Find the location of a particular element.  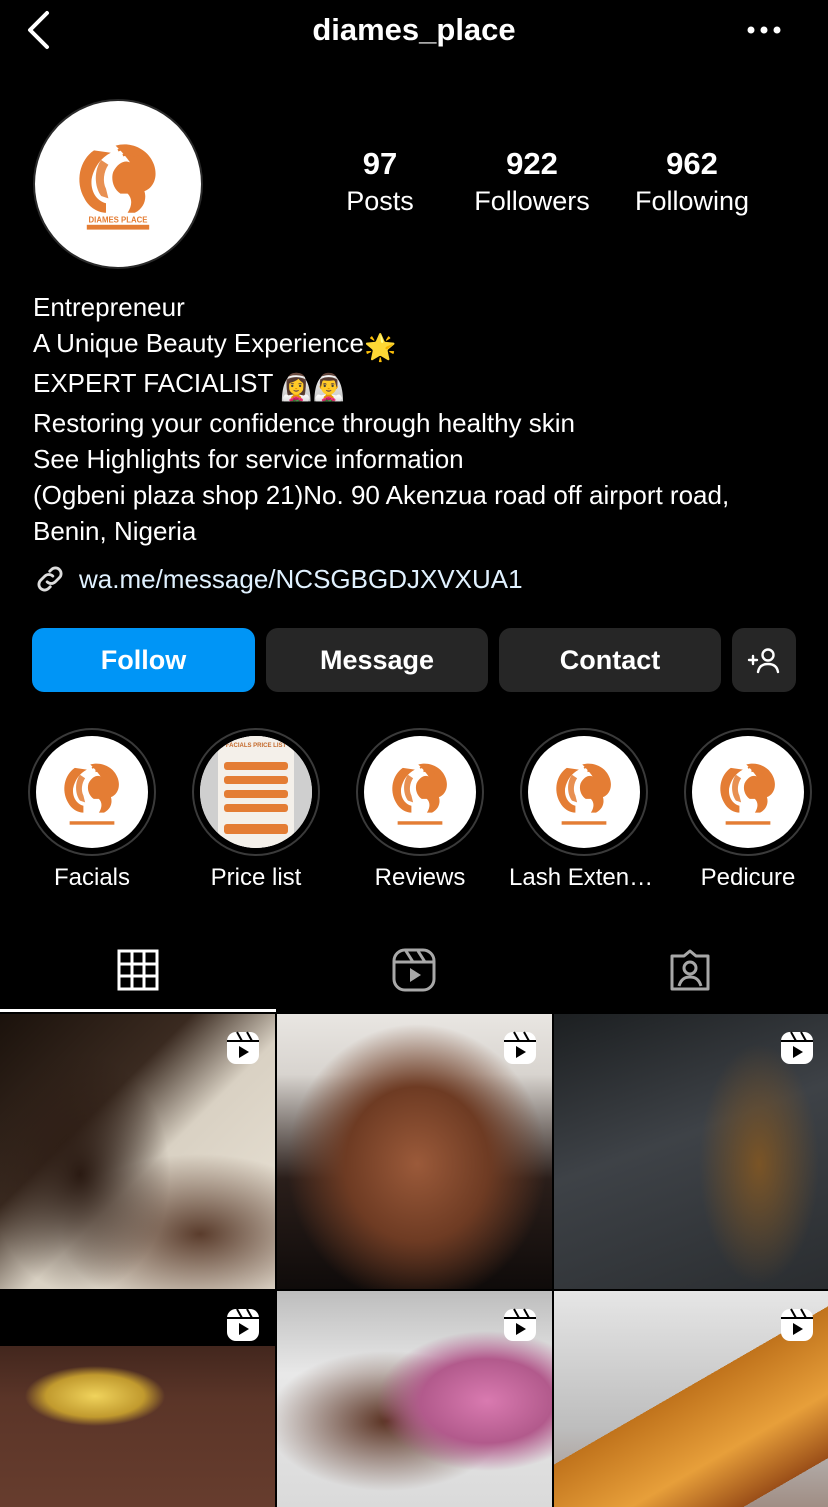

brand-logo: DIAMES PLACE is located at coordinates (118, 184).